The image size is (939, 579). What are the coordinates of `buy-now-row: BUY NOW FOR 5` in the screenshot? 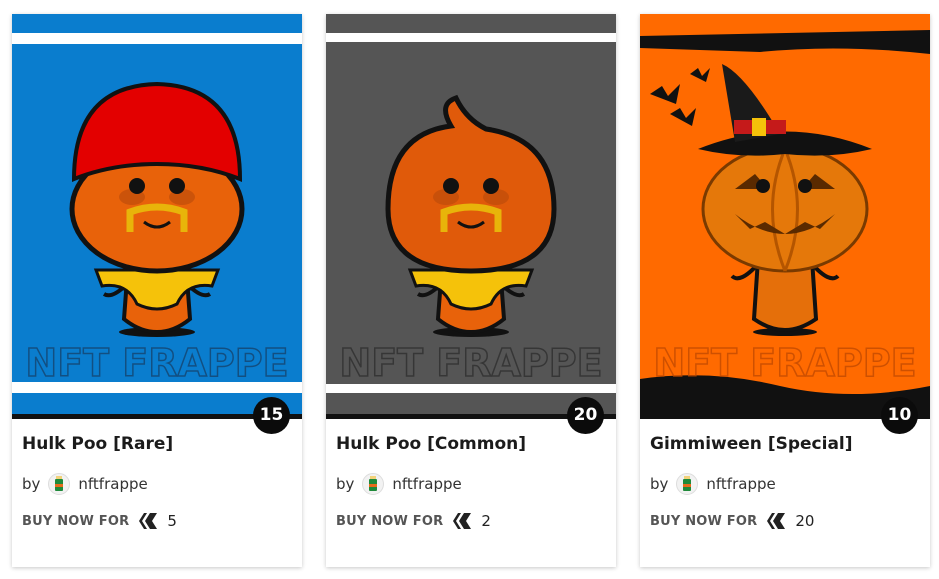 It's located at (99, 521).